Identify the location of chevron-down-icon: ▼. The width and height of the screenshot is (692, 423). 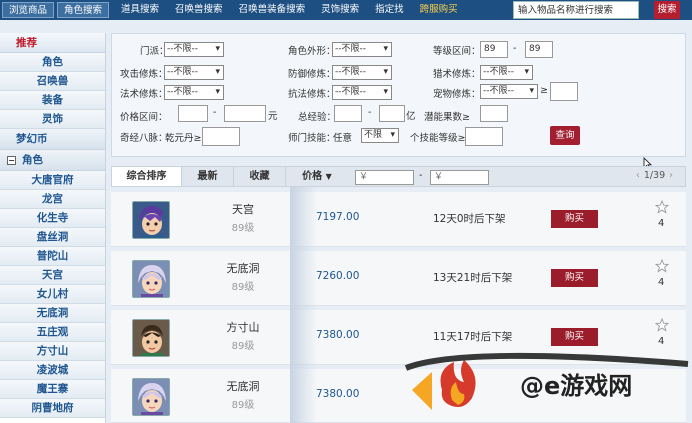
(328, 176).